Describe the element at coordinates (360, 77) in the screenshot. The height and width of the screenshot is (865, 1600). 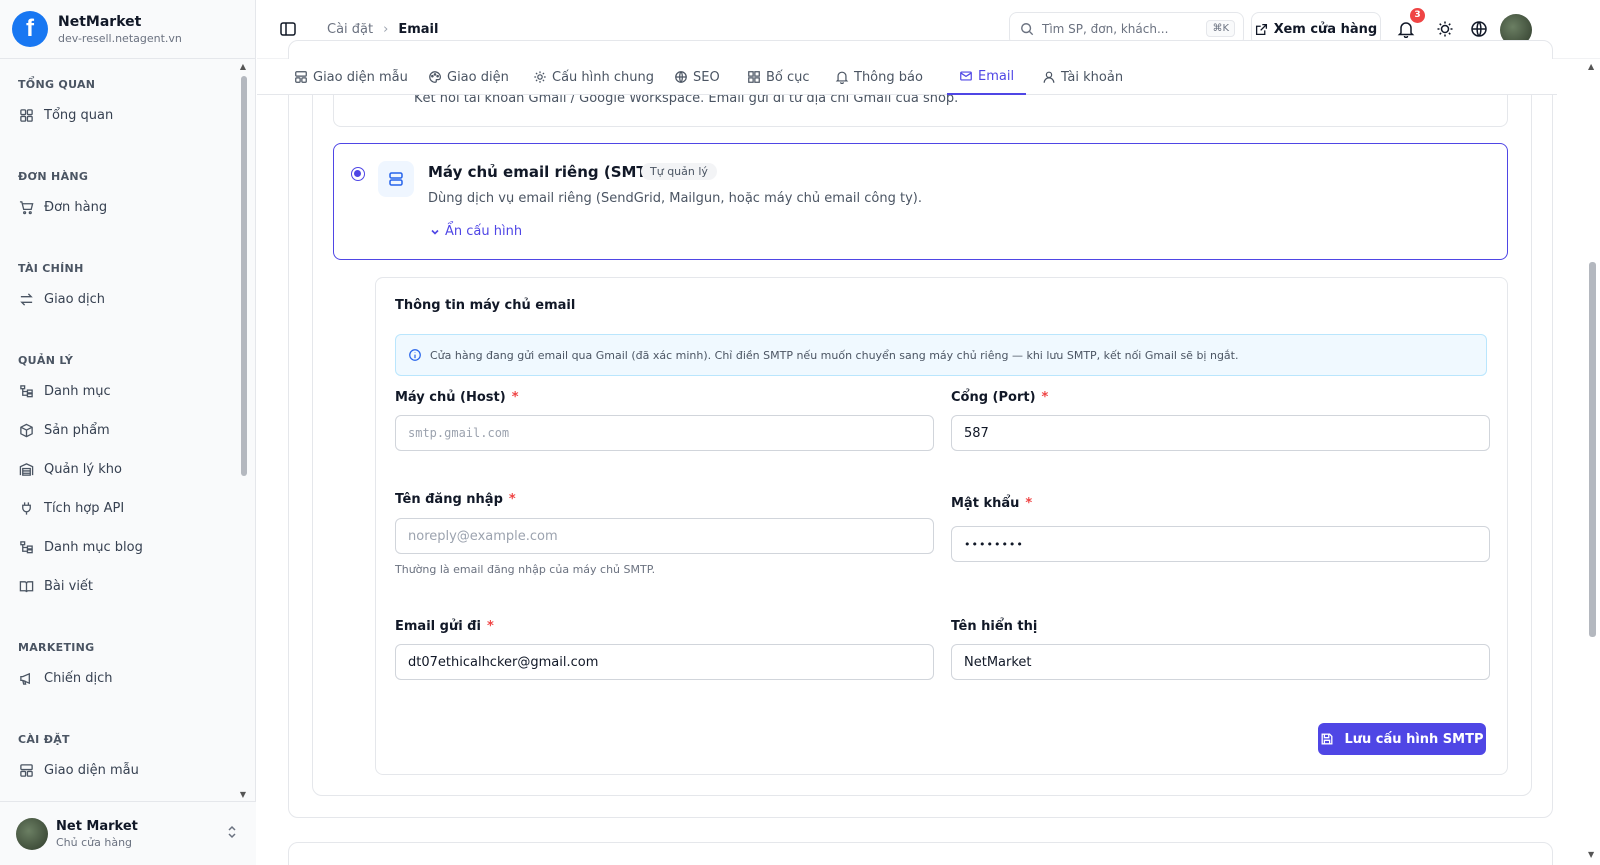
I see `tab-label: Giao diện mẫu` at that location.